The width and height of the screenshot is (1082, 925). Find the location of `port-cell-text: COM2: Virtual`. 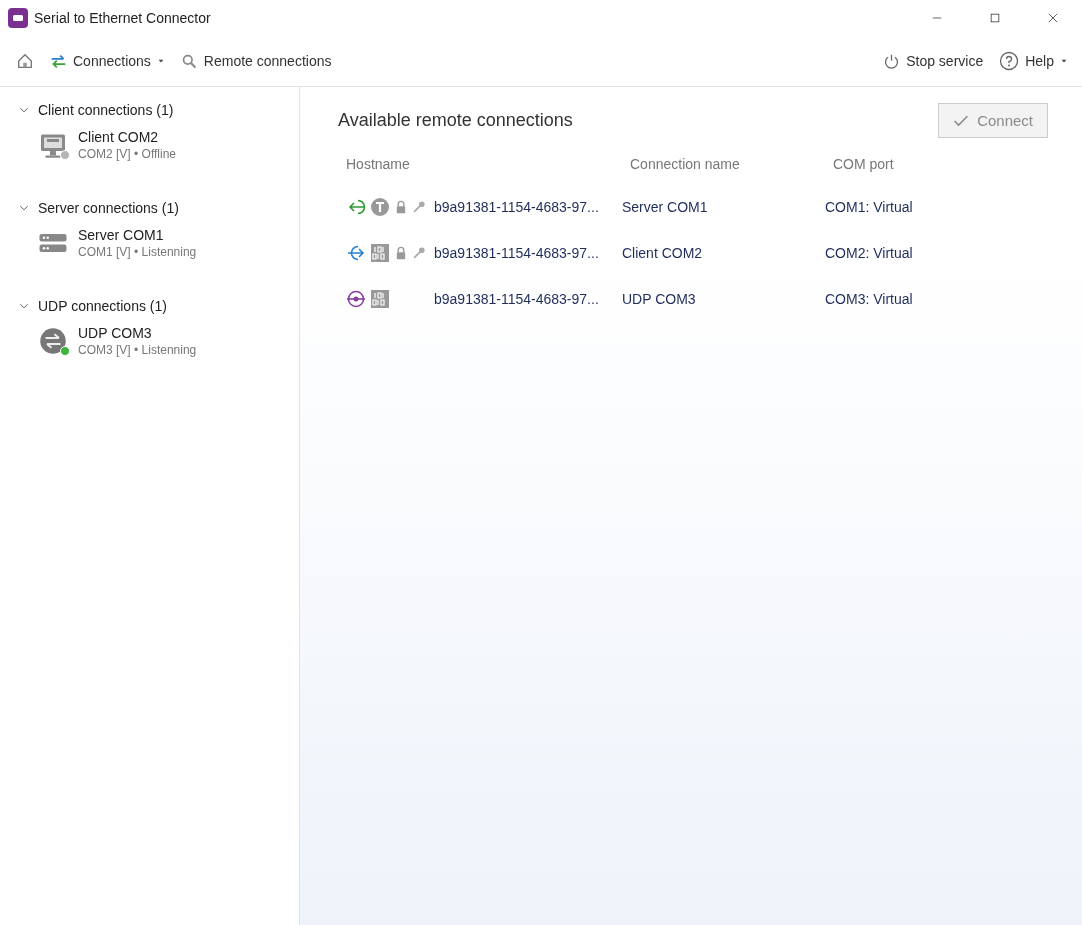

port-cell-text: COM2: Virtual is located at coordinates (869, 253).